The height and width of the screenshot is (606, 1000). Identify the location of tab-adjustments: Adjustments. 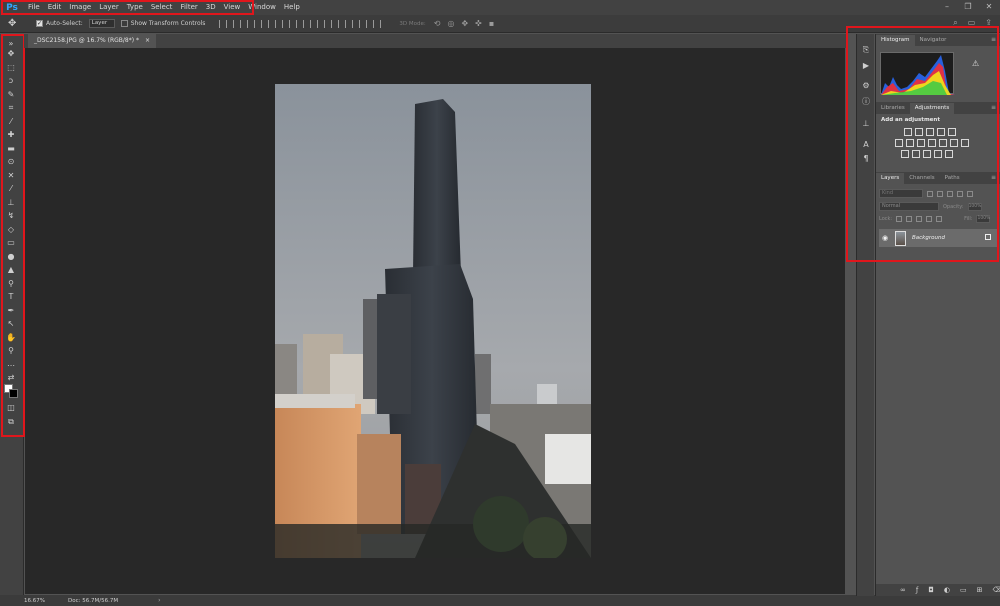
(932, 108).